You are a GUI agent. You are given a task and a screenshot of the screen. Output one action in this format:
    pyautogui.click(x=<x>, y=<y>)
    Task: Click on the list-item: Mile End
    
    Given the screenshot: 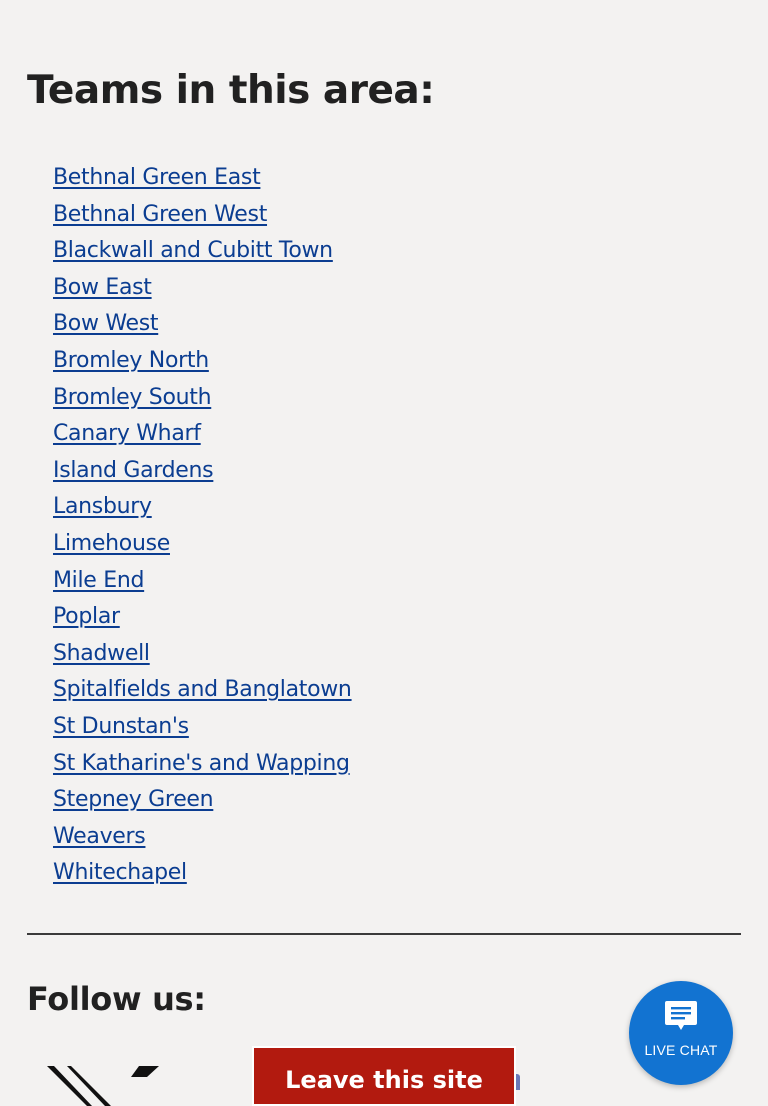 What is the action you would take?
    pyautogui.click(x=202, y=581)
    